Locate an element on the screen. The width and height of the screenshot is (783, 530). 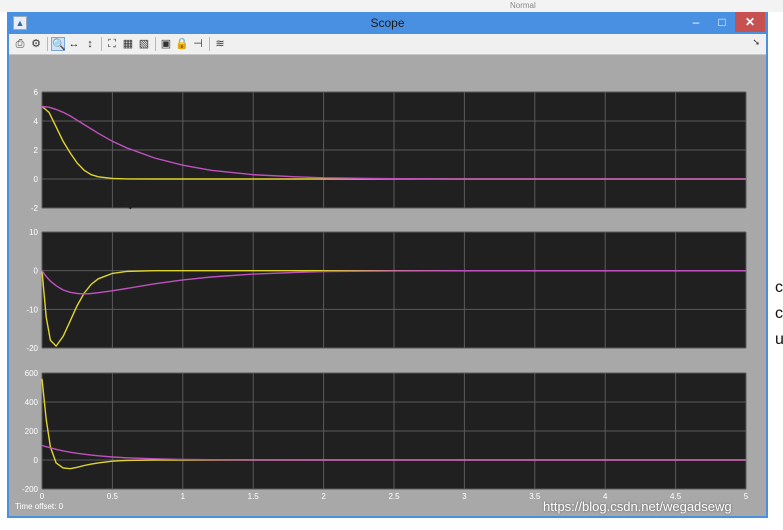
minimize-button: – is located at coordinates (696, 22).